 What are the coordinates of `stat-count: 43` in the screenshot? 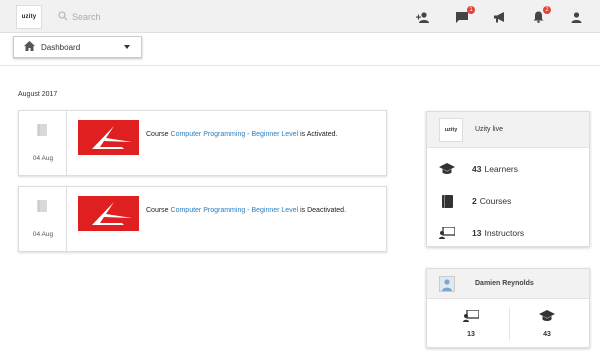 It's located at (477, 169).